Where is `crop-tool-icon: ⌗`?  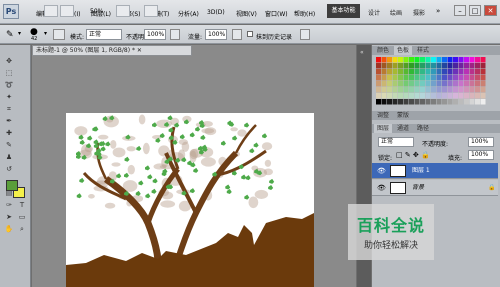 crop-tool-icon: ⌗ is located at coordinates (9, 109).